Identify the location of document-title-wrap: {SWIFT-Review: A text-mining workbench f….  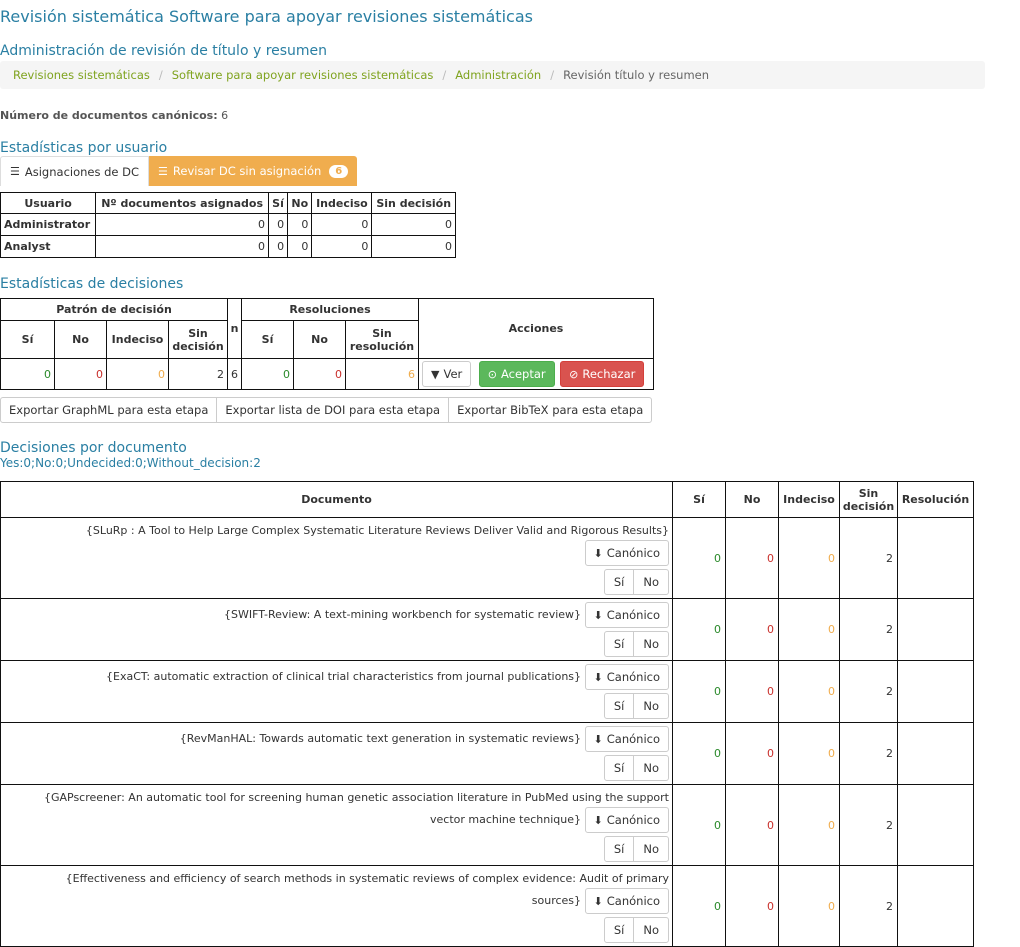
(345, 615).